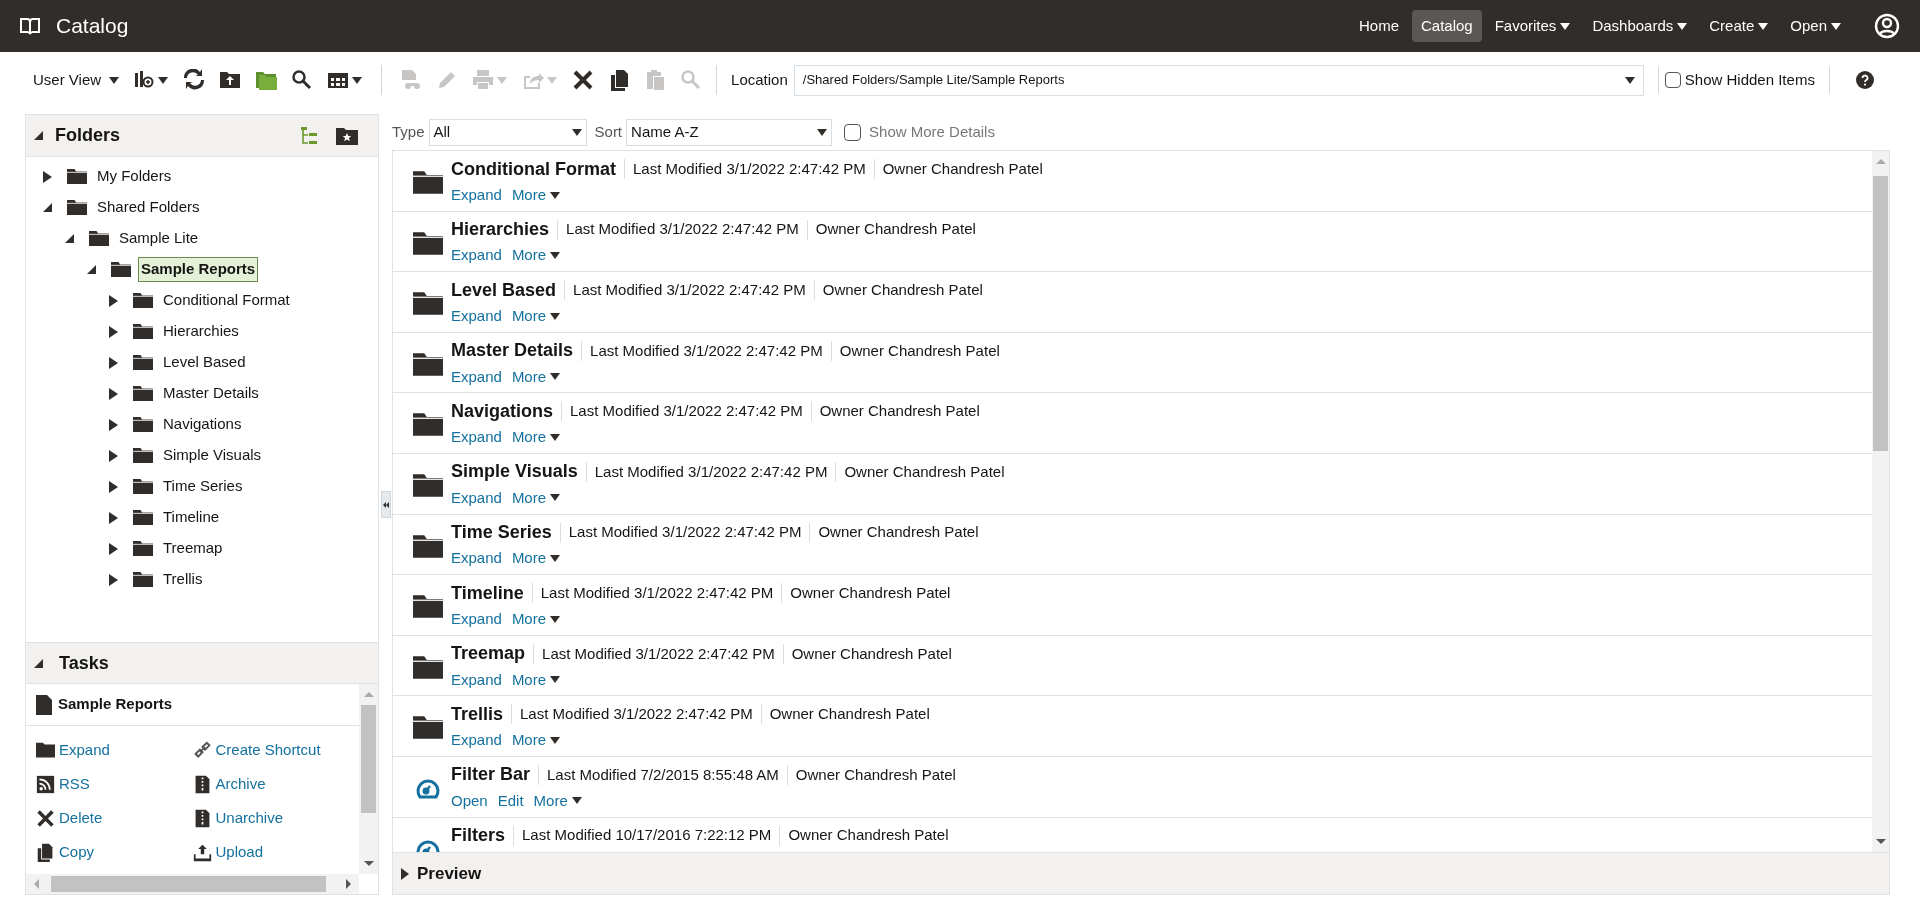  I want to click on nav-link: Open, so click(1815, 26).